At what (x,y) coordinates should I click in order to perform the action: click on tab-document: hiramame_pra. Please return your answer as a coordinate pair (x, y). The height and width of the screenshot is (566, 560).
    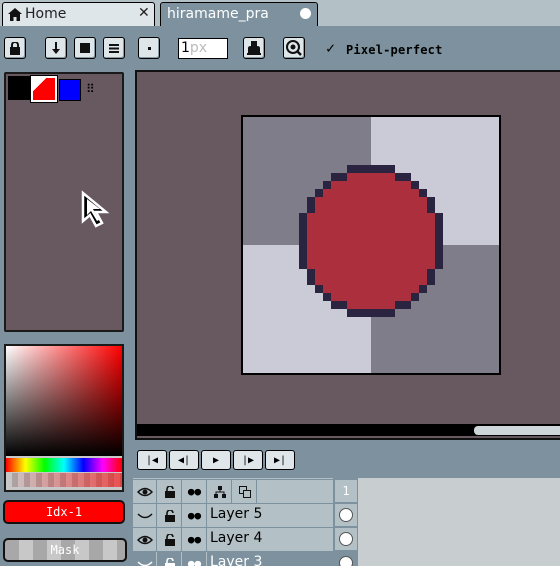
    Looking at the image, I should click on (239, 14).